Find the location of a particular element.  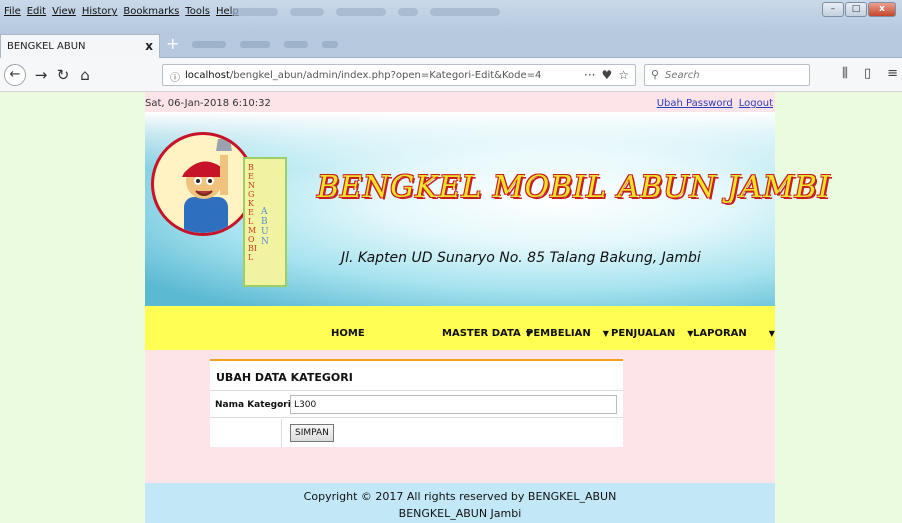

change-password-link: Ubah Password is located at coordinates (695, 103).